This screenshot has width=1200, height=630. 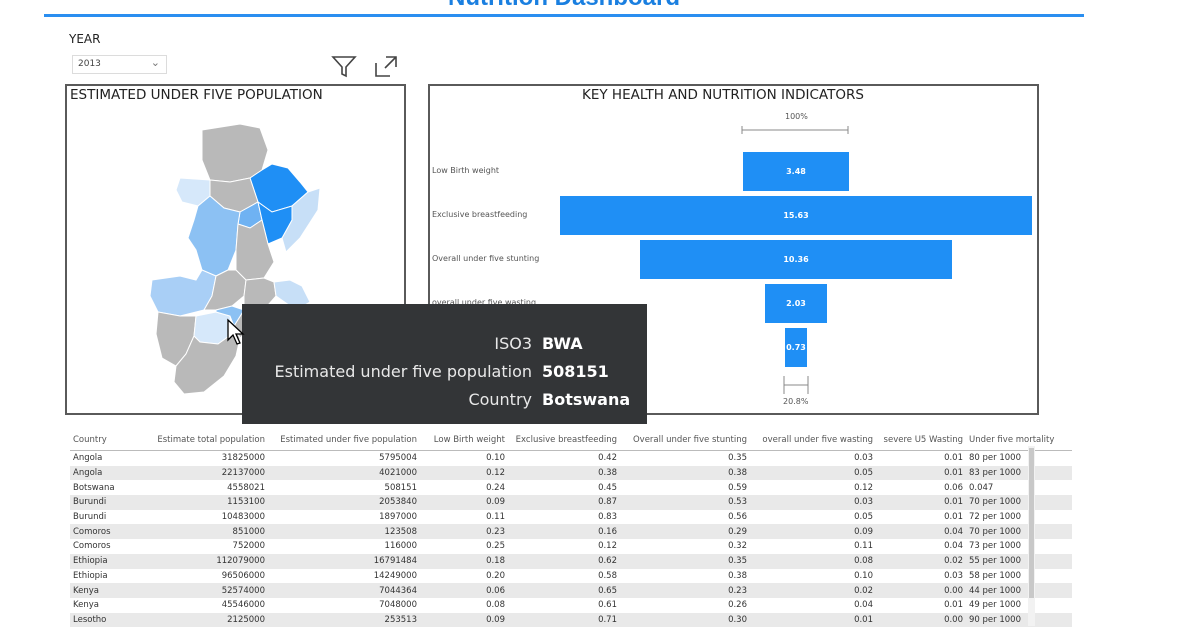 I want to click on tooltip-value-population: 508151, so click(x=575, y=371).